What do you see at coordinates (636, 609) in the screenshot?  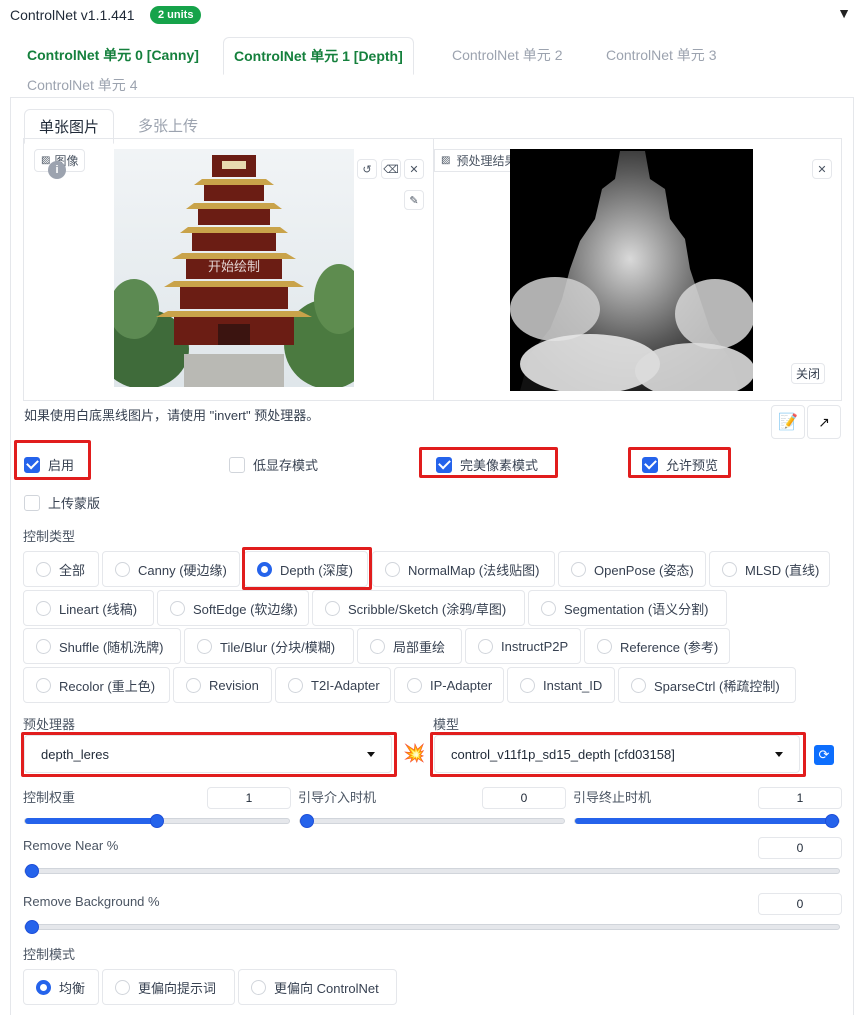 I see `option-label: Segmentation (语义分割)` at bounding box center [636, 609].